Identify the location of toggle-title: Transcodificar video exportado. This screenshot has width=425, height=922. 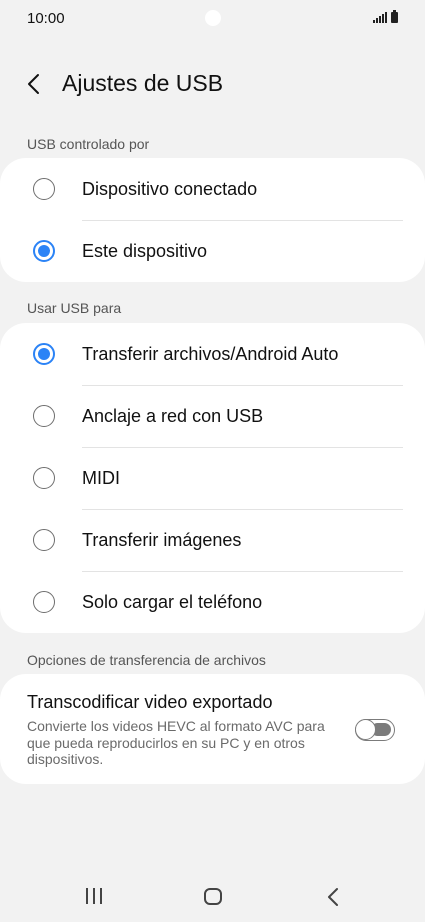
(150, 702).